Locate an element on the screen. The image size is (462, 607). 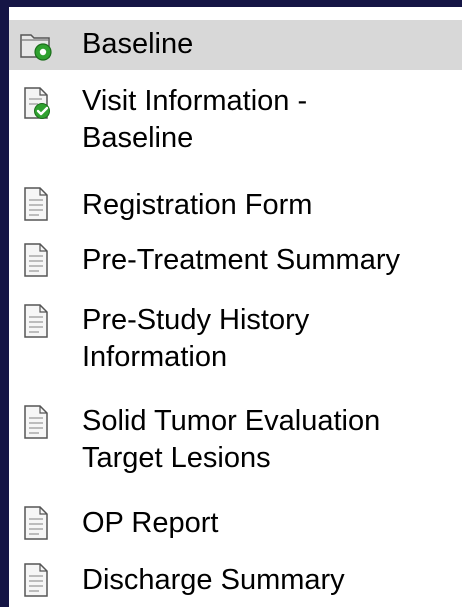
tree-item-label: Visit Information - Baseline is located at coordinates (195, 119).